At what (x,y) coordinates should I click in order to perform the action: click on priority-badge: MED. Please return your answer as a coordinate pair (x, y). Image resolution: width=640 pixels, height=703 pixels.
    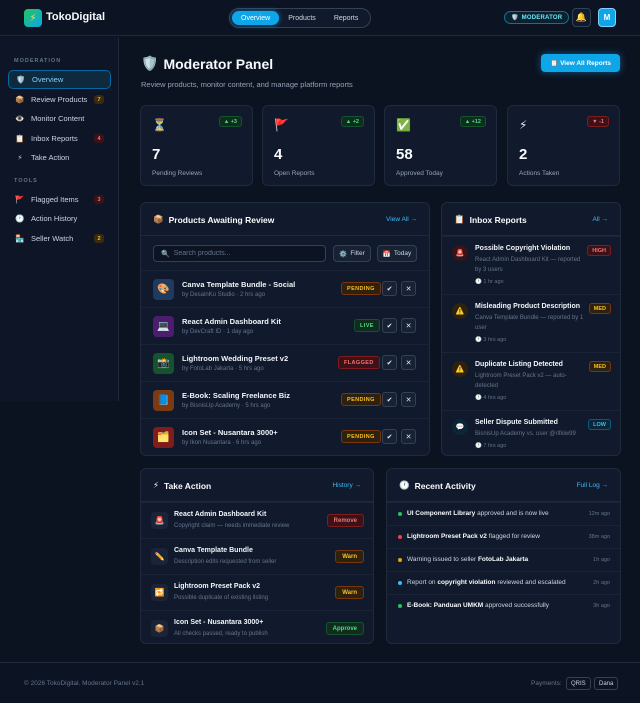
    Looking at the image, I should click on (599, 366).